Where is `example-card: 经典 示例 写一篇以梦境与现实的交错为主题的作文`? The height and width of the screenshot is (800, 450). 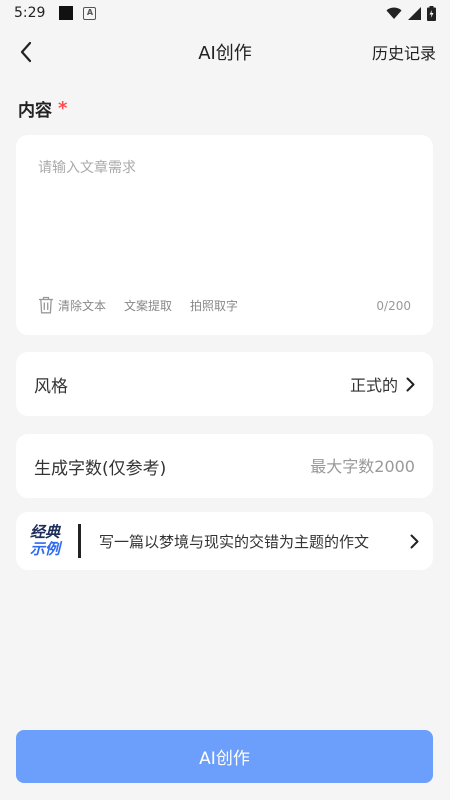 example-card: 经典 示例 写一篇以梦境与现实的交错为主题的作文 is located at coordinates (224, 541).